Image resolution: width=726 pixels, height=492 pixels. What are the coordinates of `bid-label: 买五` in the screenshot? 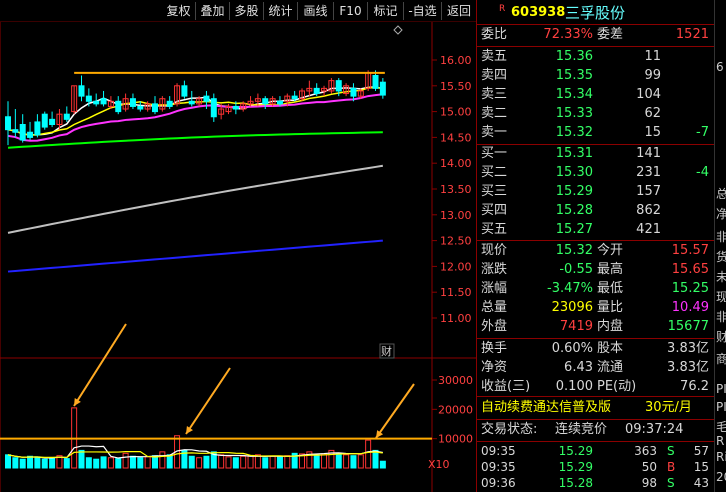 It's located at (494, 229).